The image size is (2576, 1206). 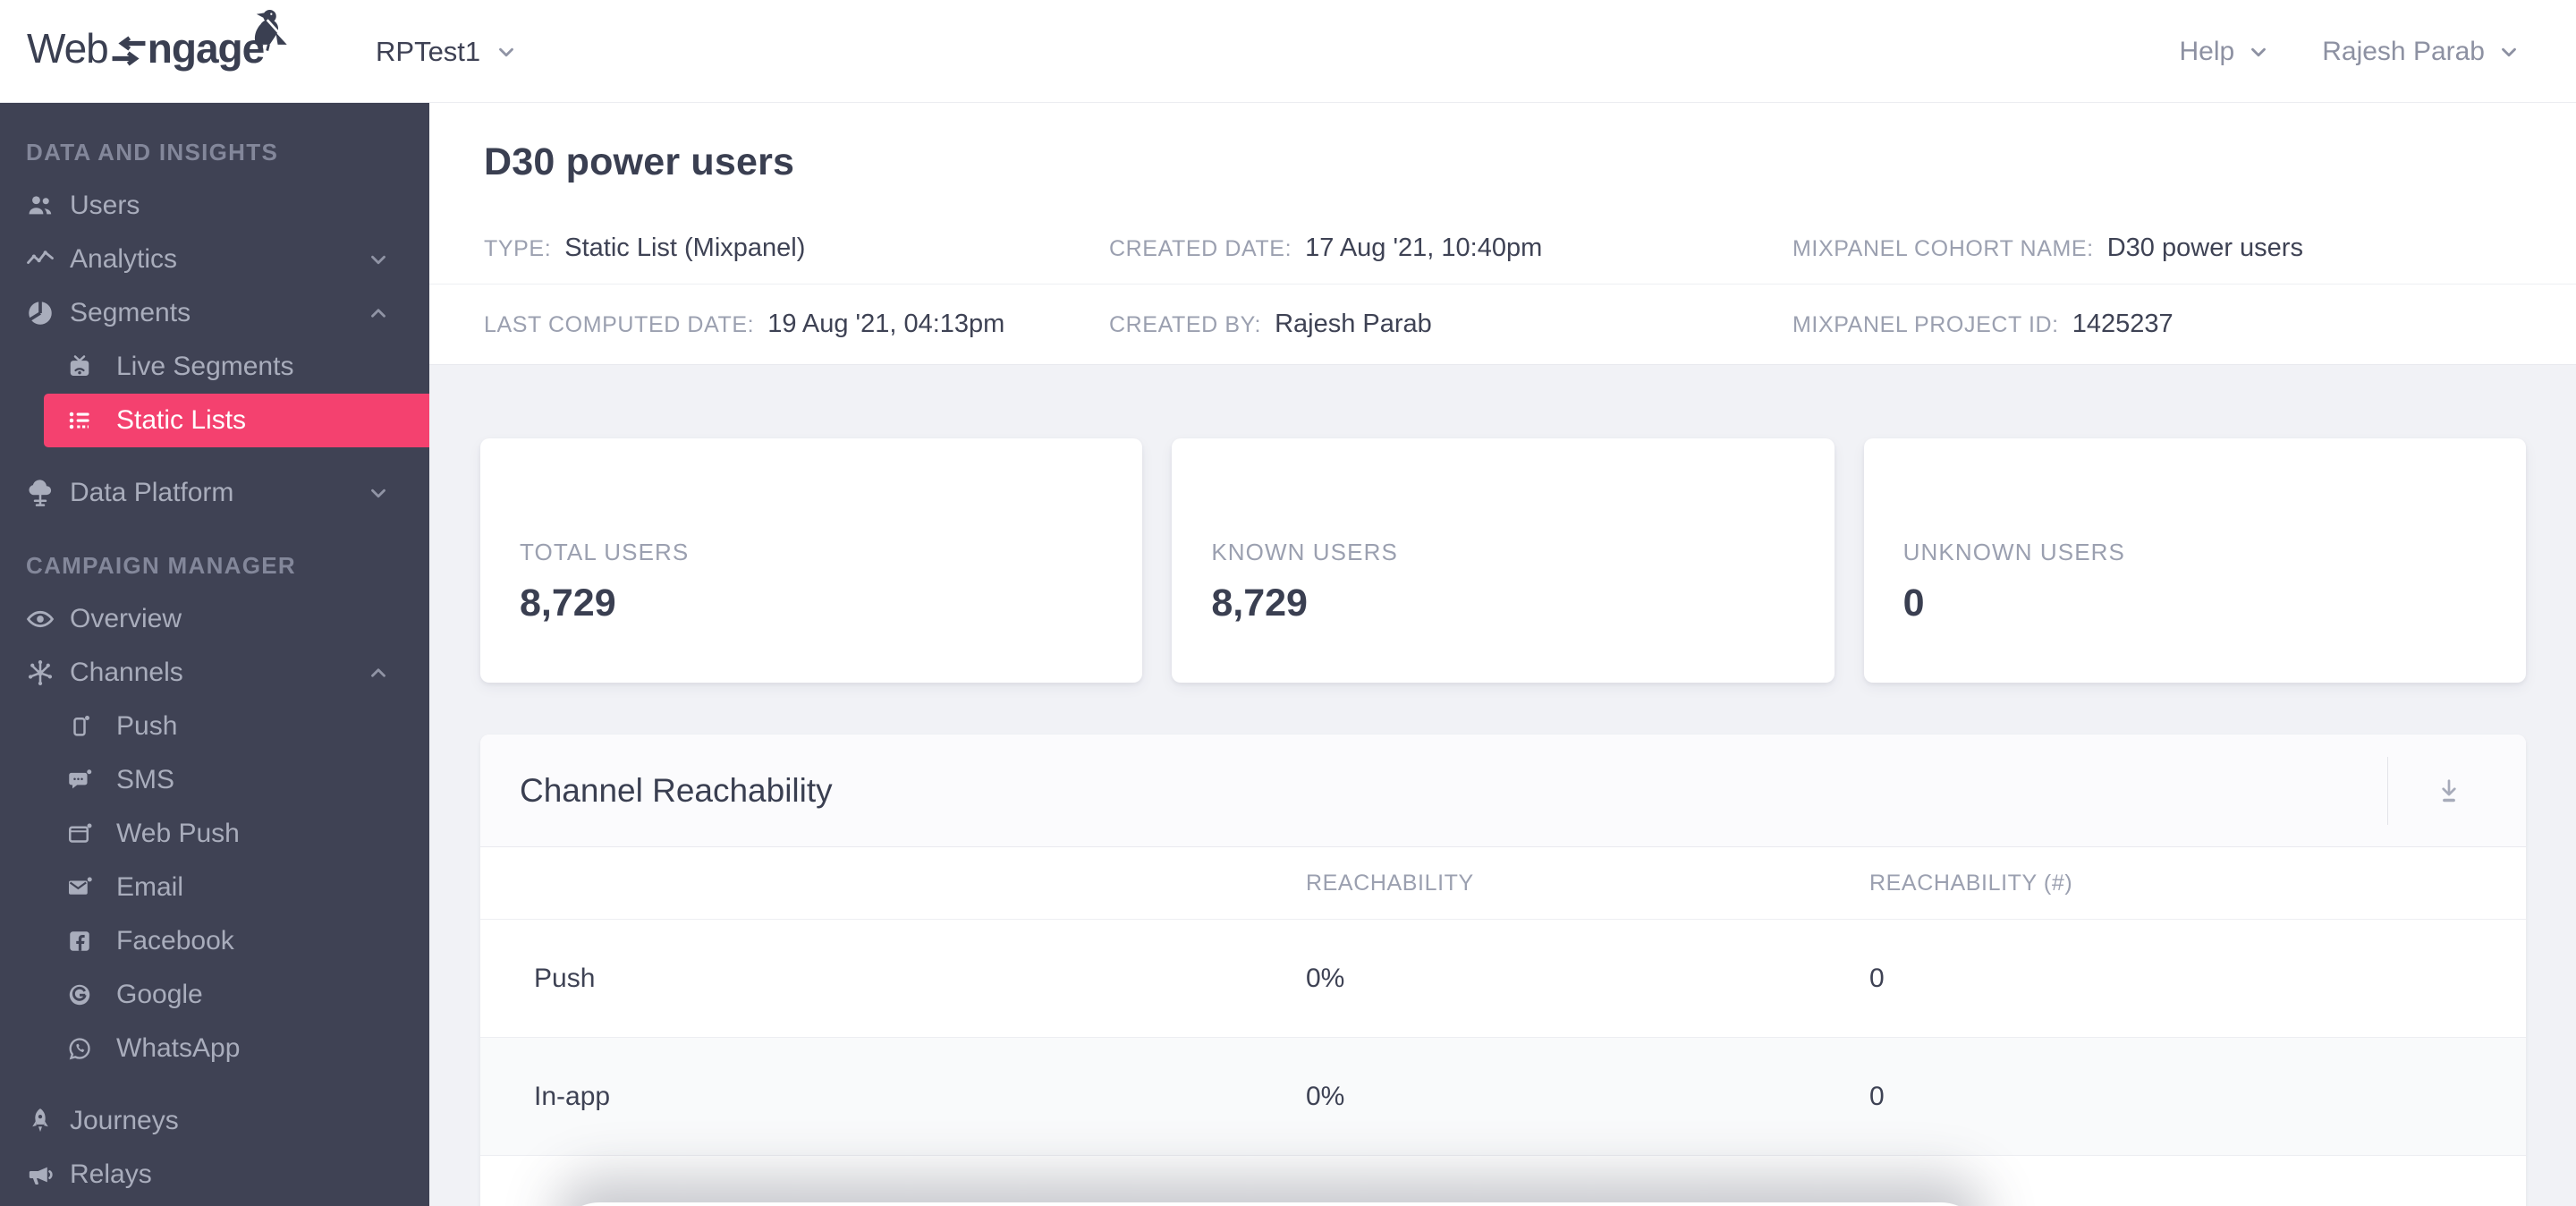 What do you see at coordinates (152, 152) in the screenshot?
I see `section-title-data-and-insights: DATA AND INSIGHTS` at bounding box center [152, 152].